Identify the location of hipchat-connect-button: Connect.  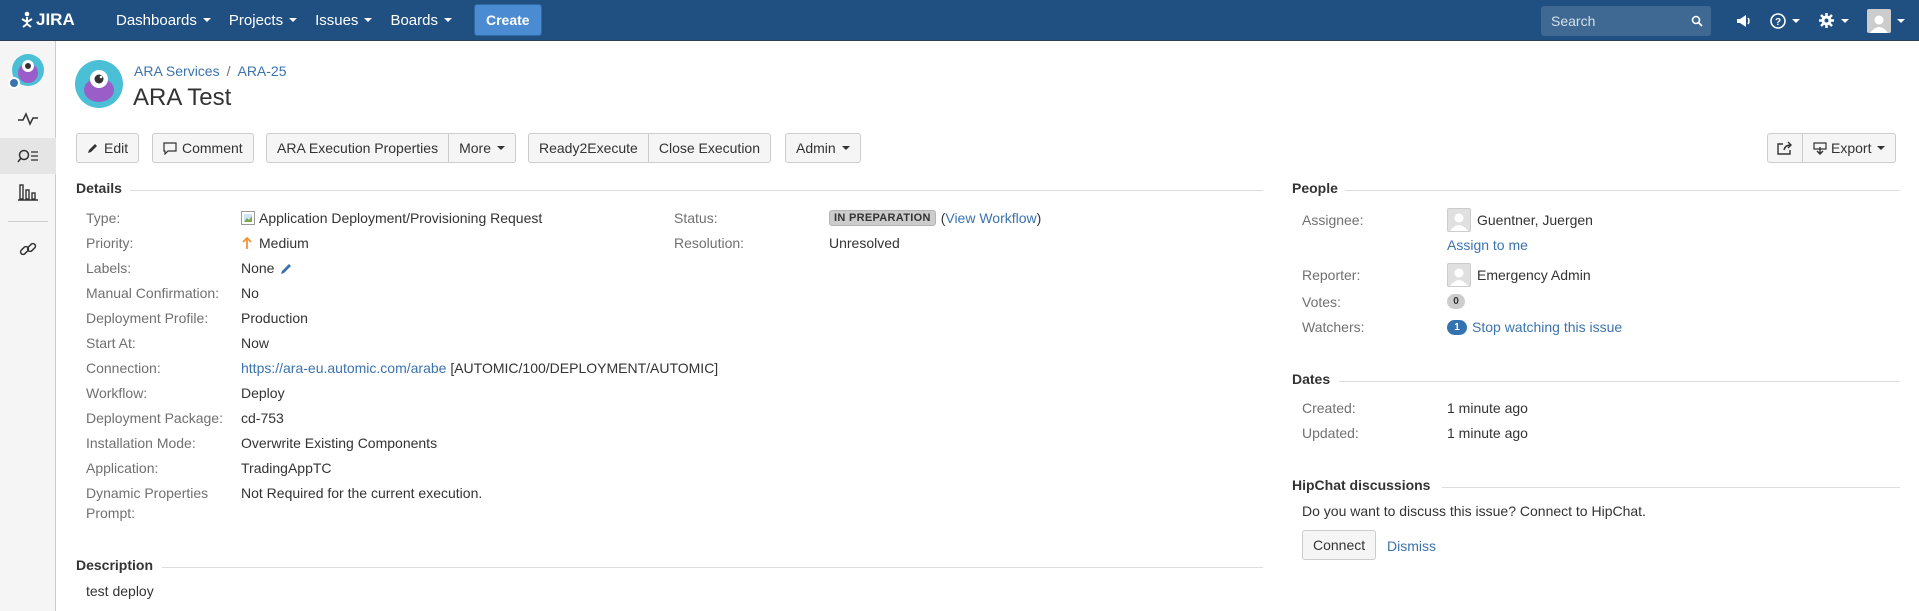
(1339, 545).